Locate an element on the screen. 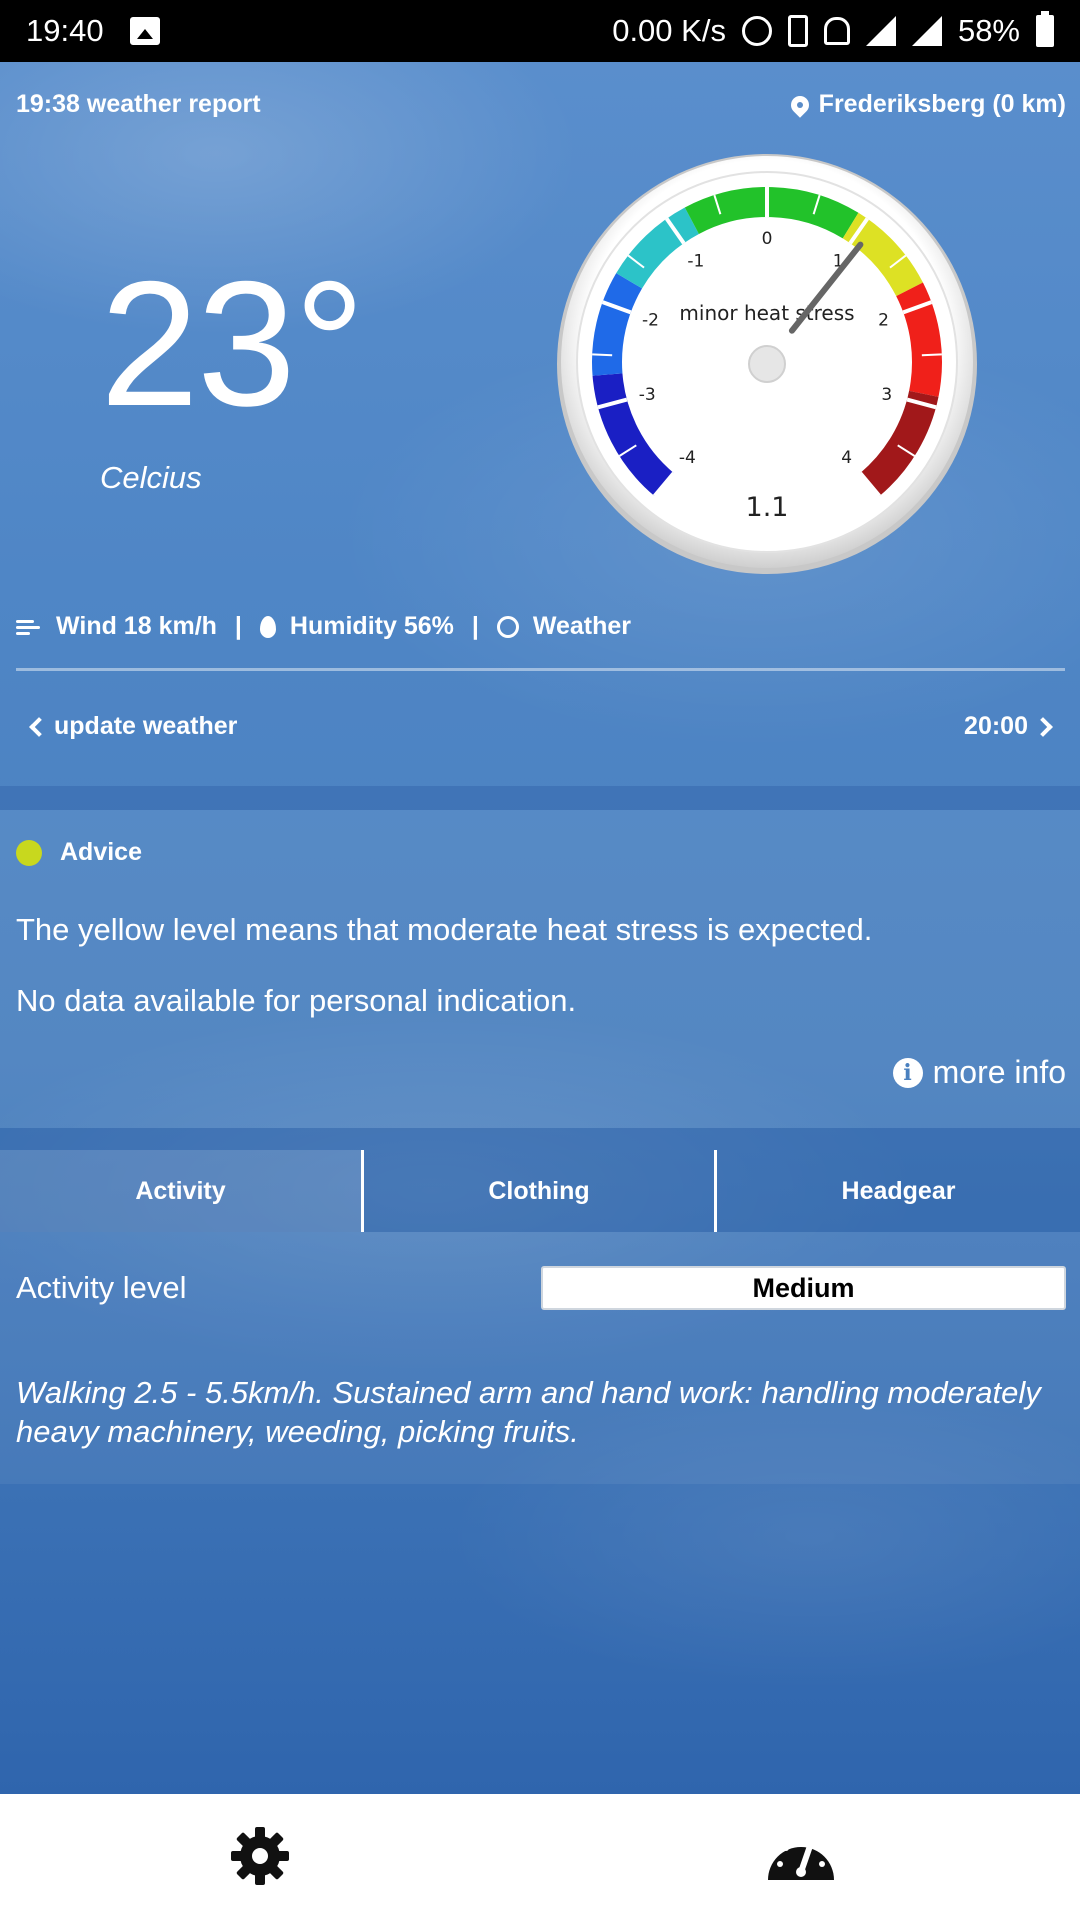 This screenshot has width=1080, height=1920. divider is located at coordinates (540, 669).